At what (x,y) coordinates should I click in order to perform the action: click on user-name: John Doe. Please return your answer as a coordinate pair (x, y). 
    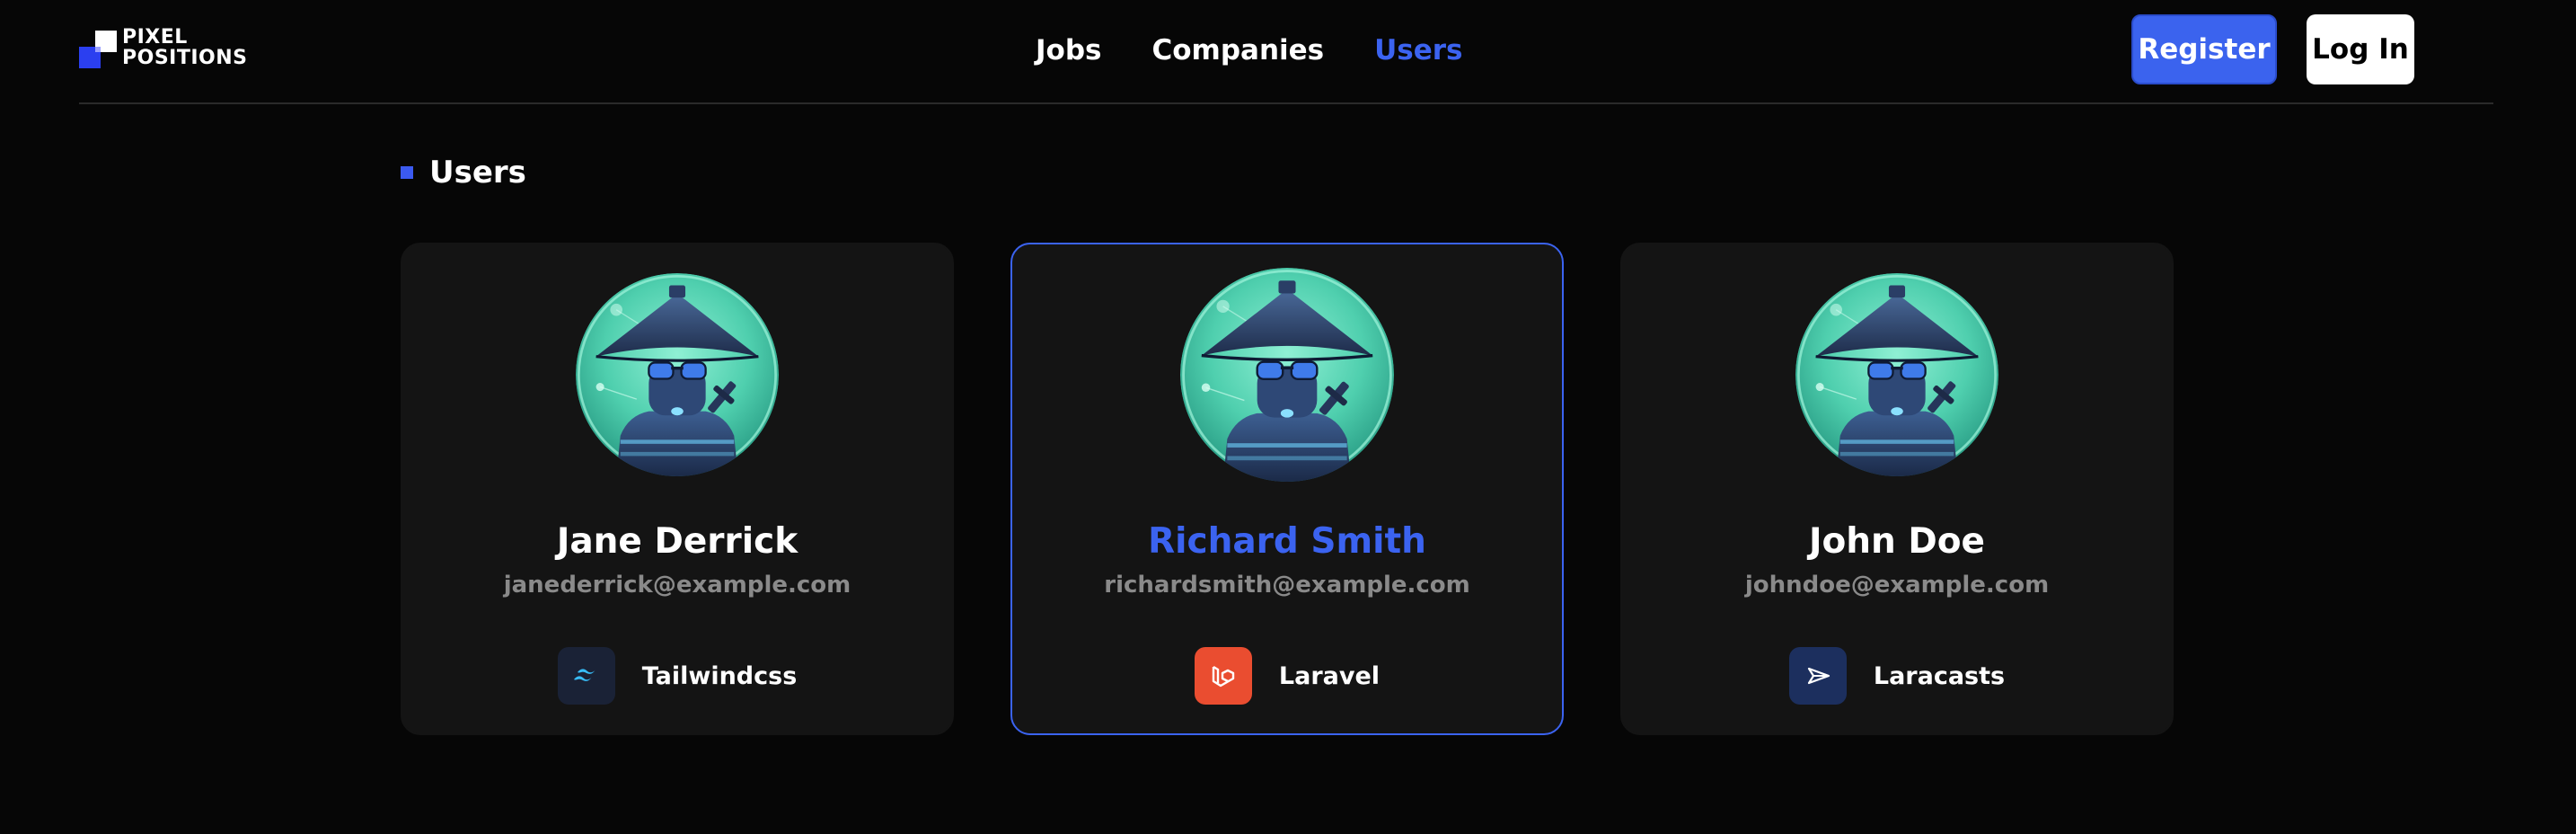
    Looking at the image, I should click on (1897, 541).